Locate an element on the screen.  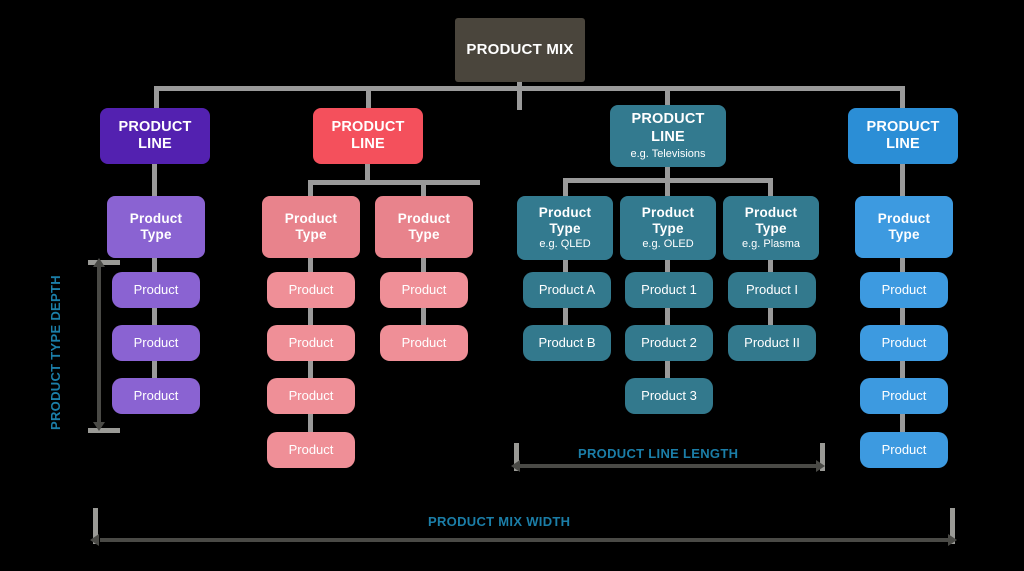
node-product-teal2-3: Product 3 is located at coordinates (669, 396).